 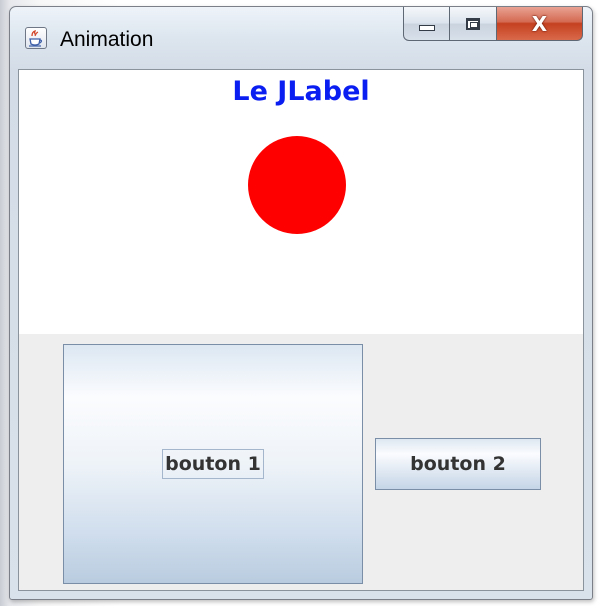 I want to click on maximize-button, so click(x=473, y=24).